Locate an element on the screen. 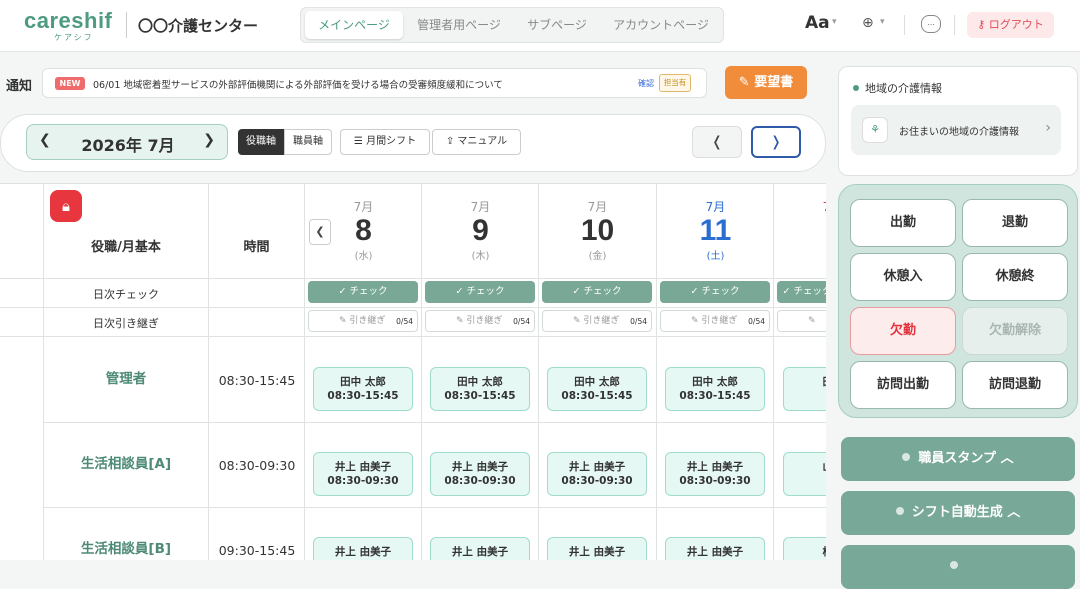 The image size is (1080, 589). lock-icon: 🔒︎ is located at coordinates (66, 206).